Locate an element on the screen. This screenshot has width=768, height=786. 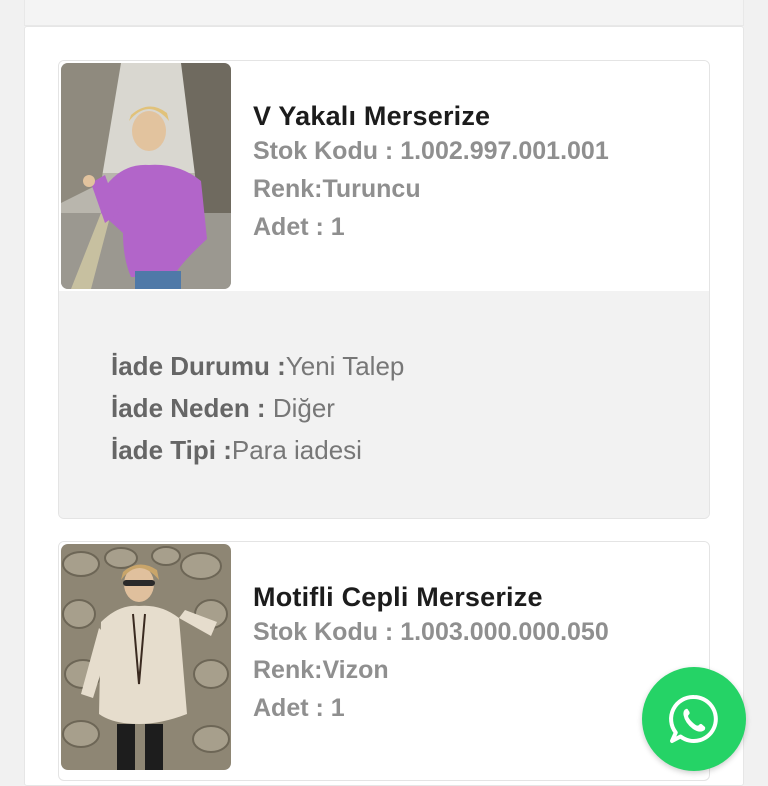
return-type-label: İade Tipi : is located at coordinates (171, 450).